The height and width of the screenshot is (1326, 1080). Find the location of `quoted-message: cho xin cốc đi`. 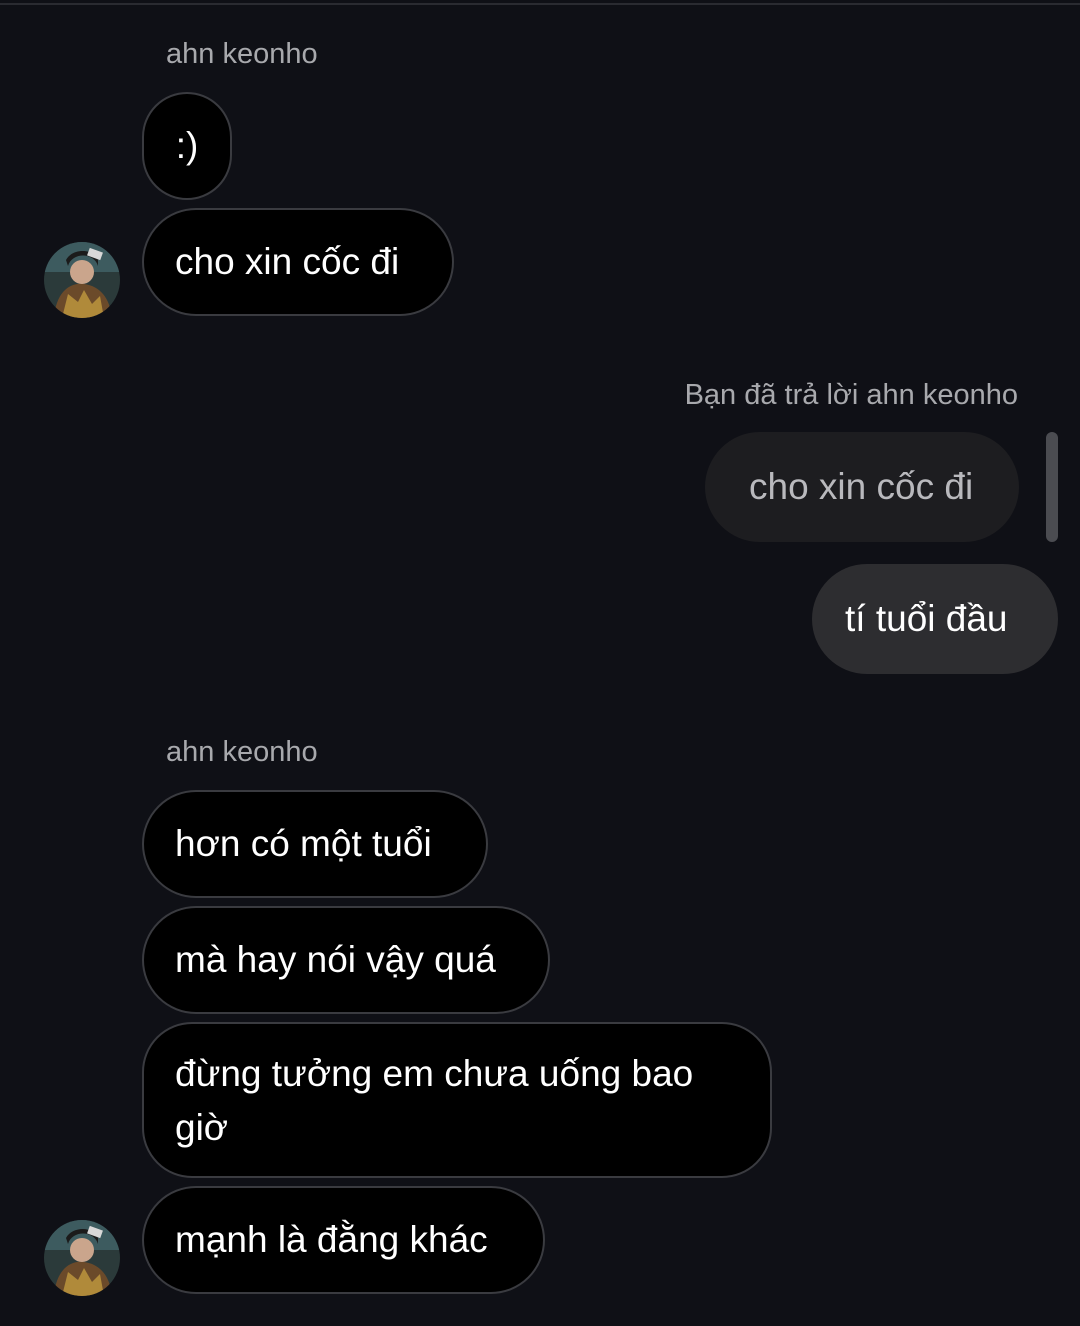

quoted-message: cho xin cốc đi is located at coordinates (862, 487).